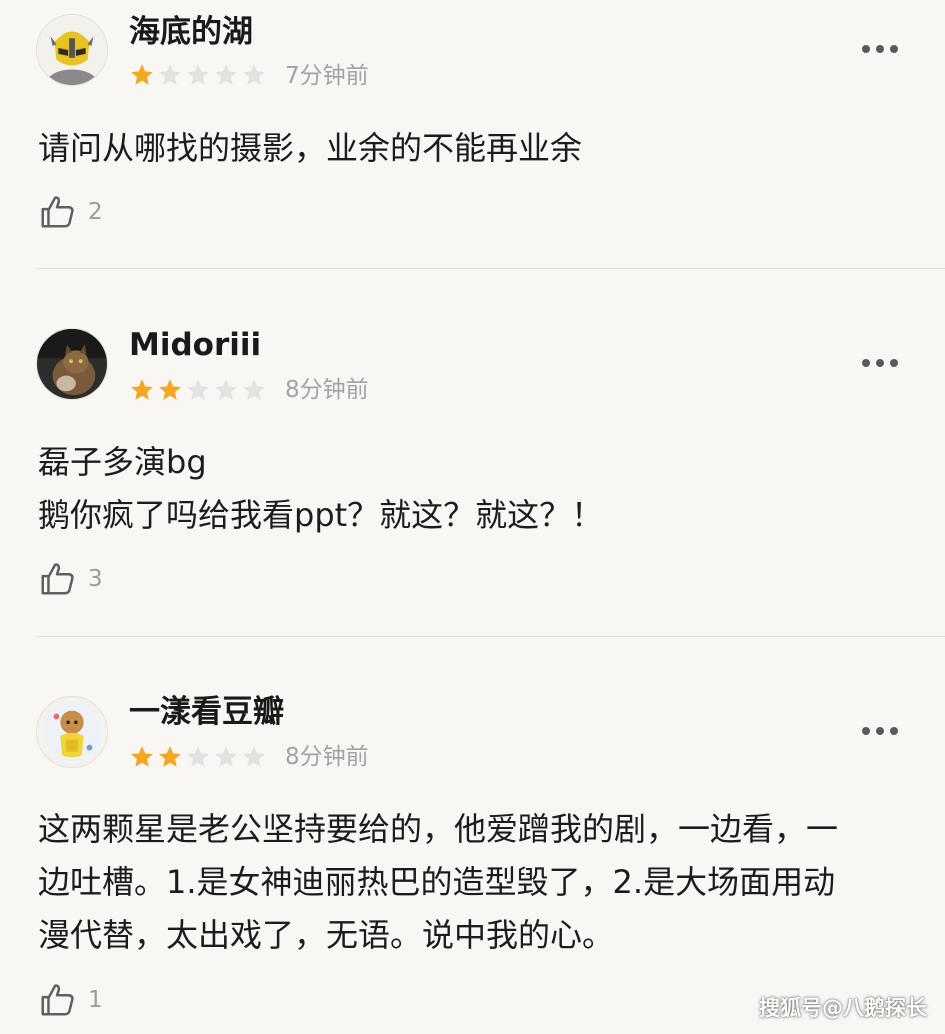  Describe the element at coordinates (95, 212) in the screenshot. I see `like-count: 2` at that location.